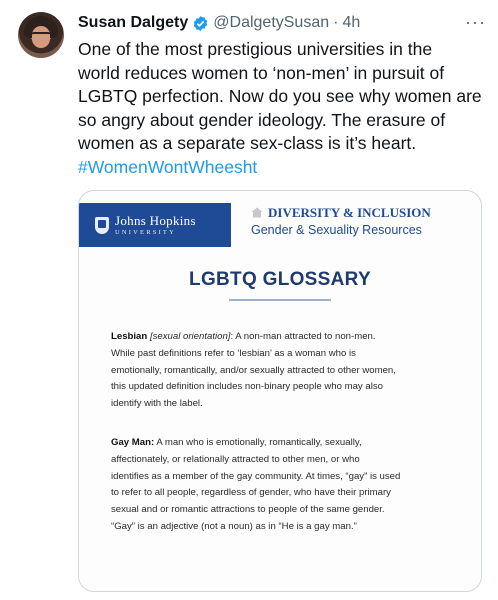 This screenshot has width=498, height=600. Describe the element at coordinates (284, 168) in the screenshot. I see `hashtag-link: #WomenWontWheesht` at that location.